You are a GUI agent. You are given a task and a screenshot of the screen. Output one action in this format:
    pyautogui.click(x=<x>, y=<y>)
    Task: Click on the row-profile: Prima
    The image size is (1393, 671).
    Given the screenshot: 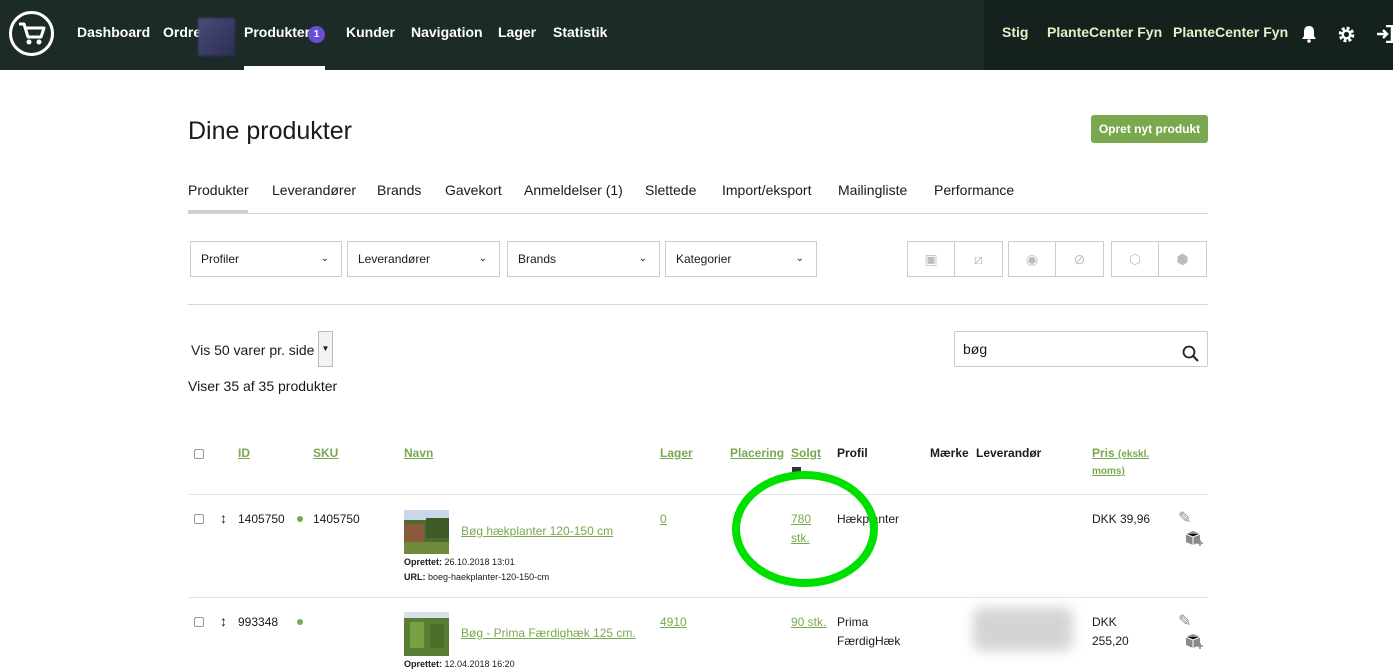 What is the action you would take?
    pyautogui.click(x=853, y=622)
    